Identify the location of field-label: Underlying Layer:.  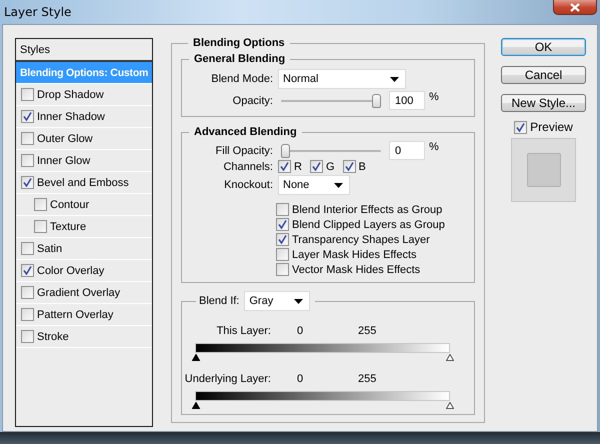
(227, 379).